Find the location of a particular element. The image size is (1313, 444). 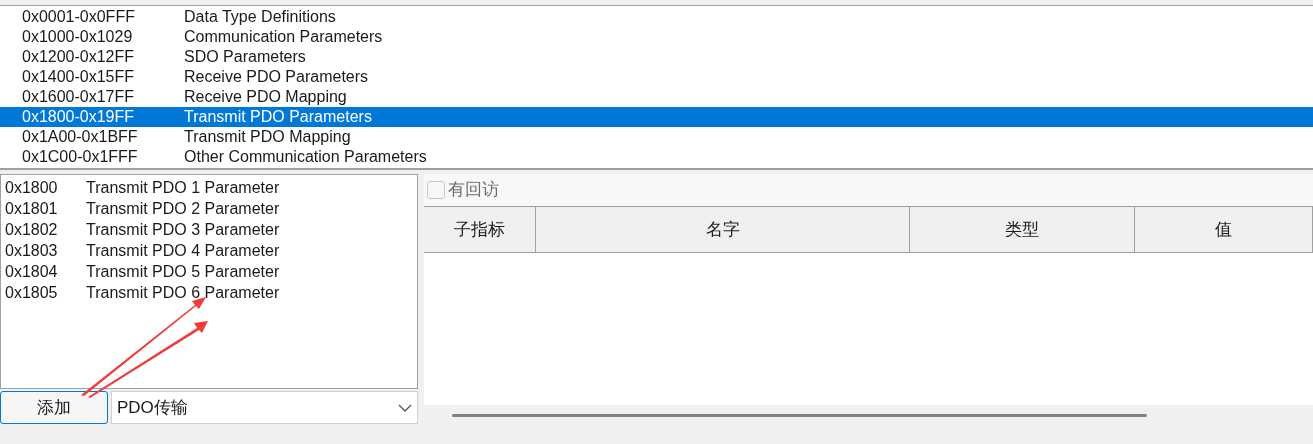

column-header: 名字 is located at coordinates (723, 229).